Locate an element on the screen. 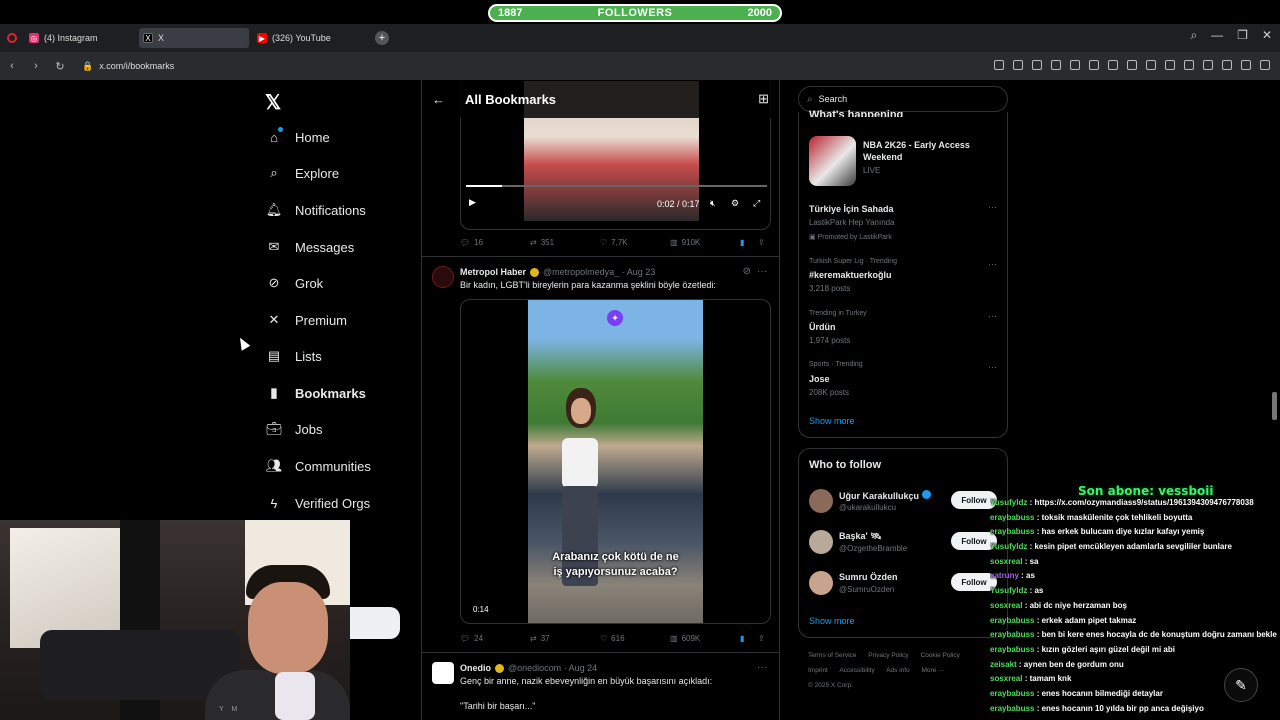  sparkle-icon: ✦ is located at coordinates (615, 318).